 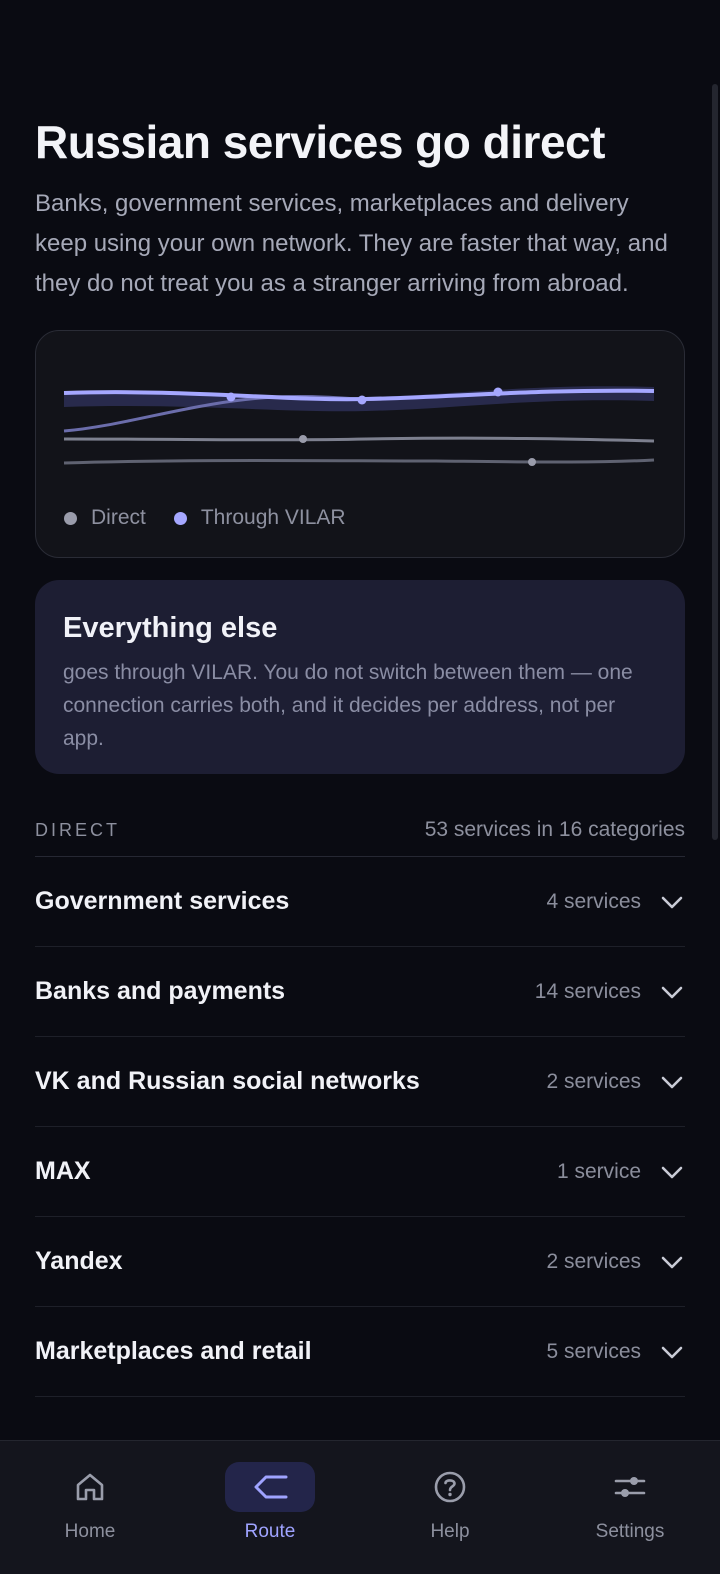 I want to click on nav-help: Help, so click(x=450, y=1507).